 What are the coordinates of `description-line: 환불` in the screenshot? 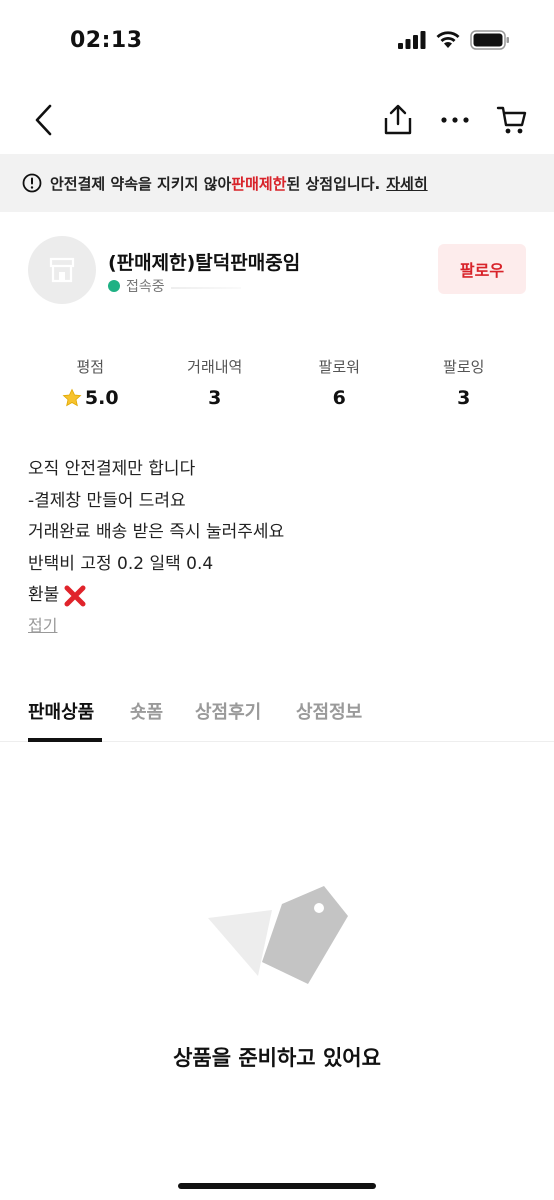 It's located at (44, 595).